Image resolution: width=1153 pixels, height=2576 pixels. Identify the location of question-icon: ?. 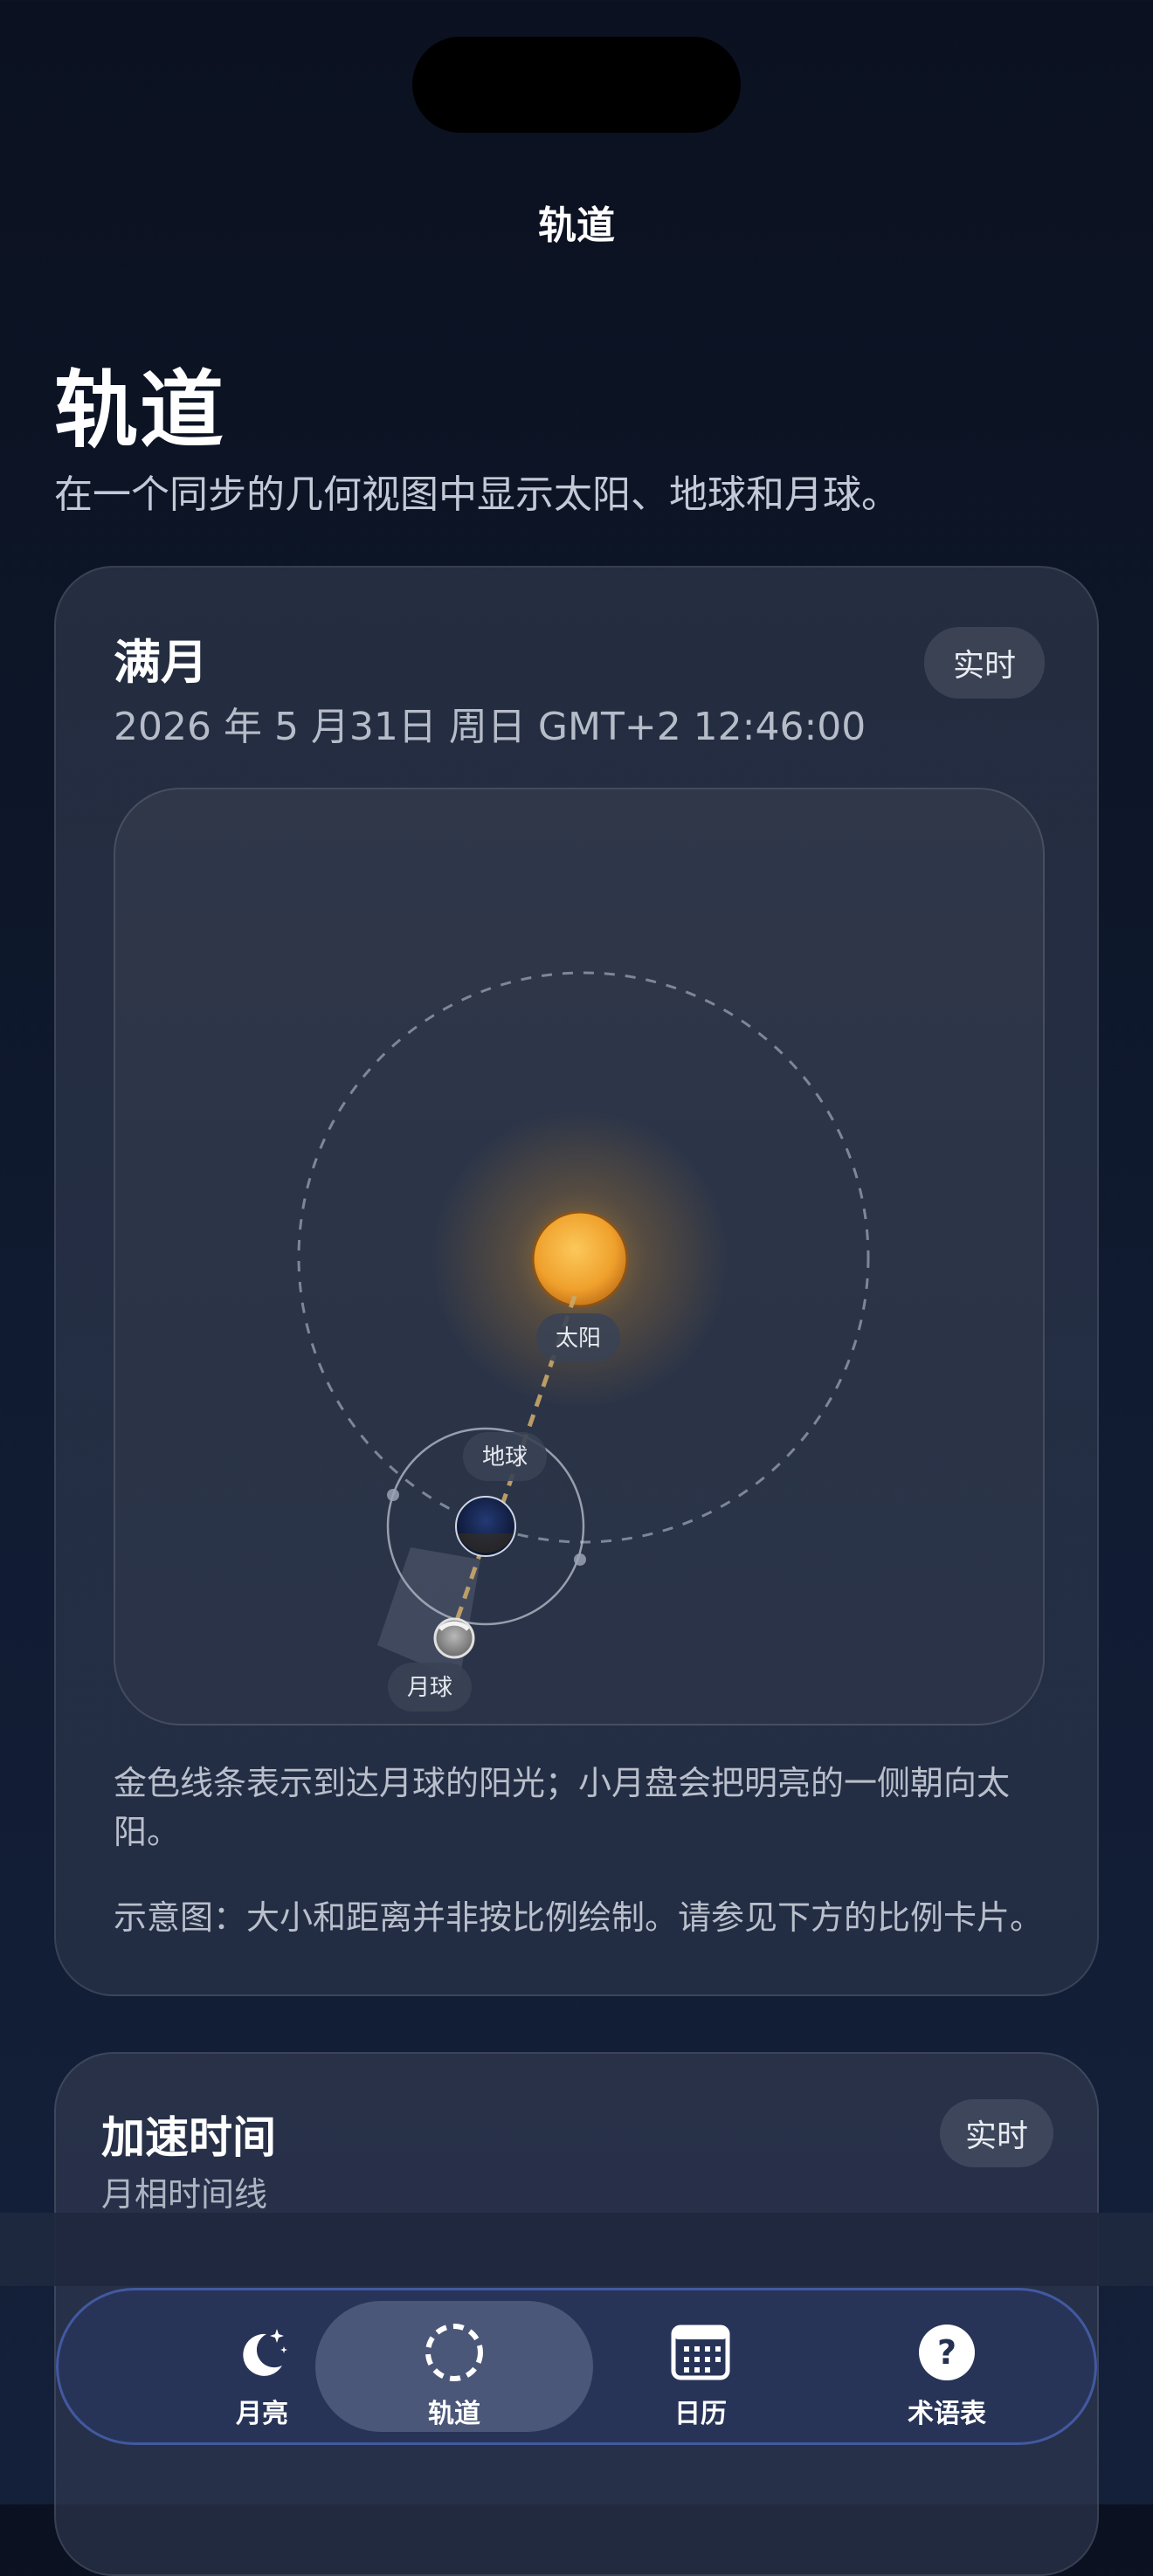
(947, 2352).